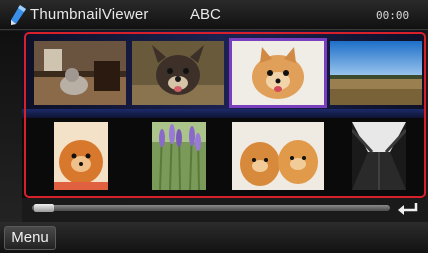 The height and width of the screenshot is (253, 428). Describe the element at coordinates (11, 131) in the screenshot. I see `left-rail` at that location.